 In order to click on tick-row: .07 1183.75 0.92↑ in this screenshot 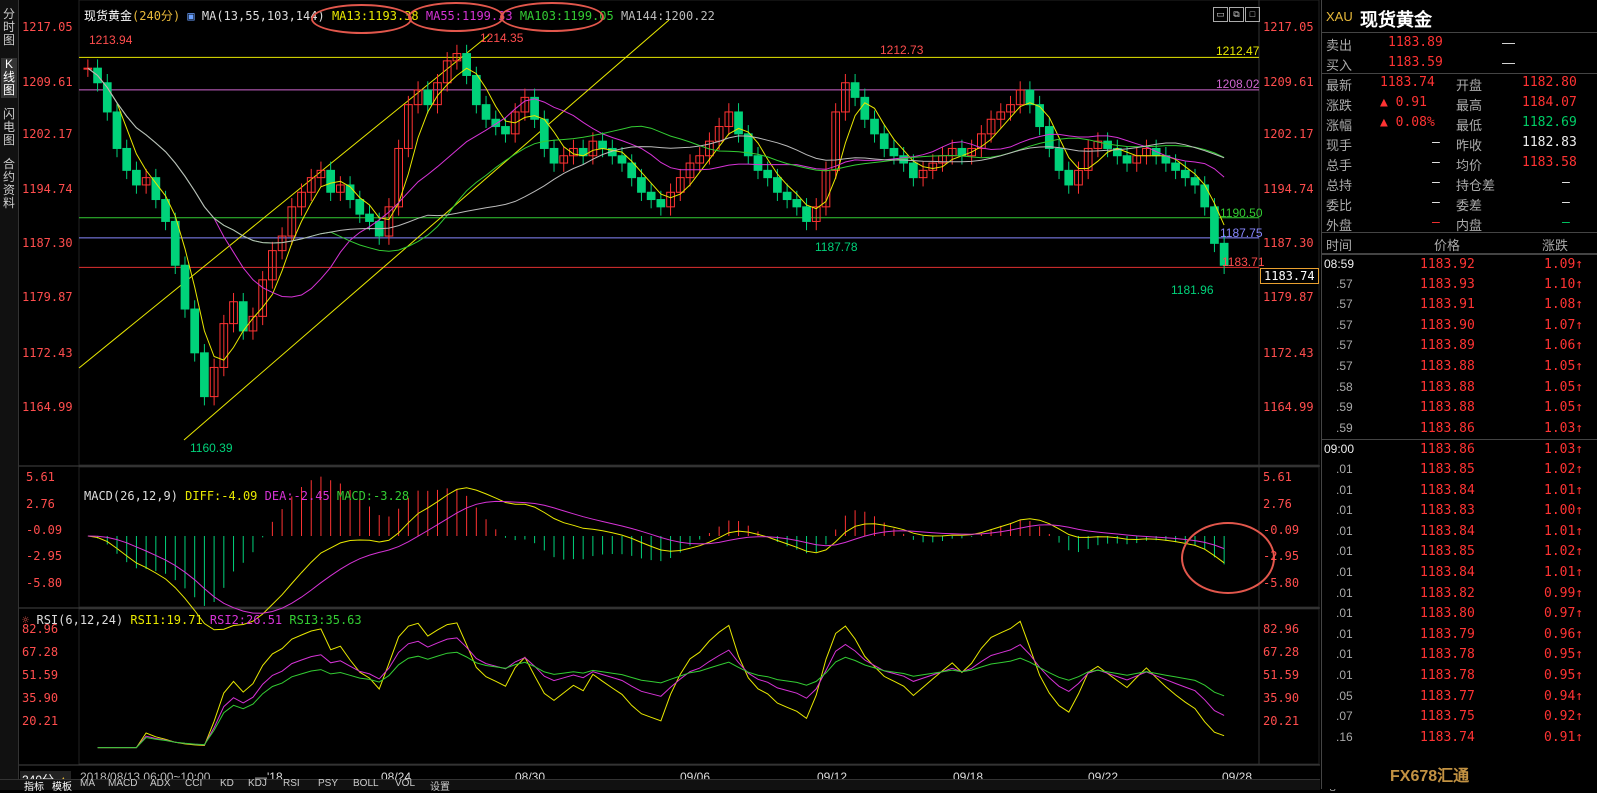, I will do `click(1459, 717)`.